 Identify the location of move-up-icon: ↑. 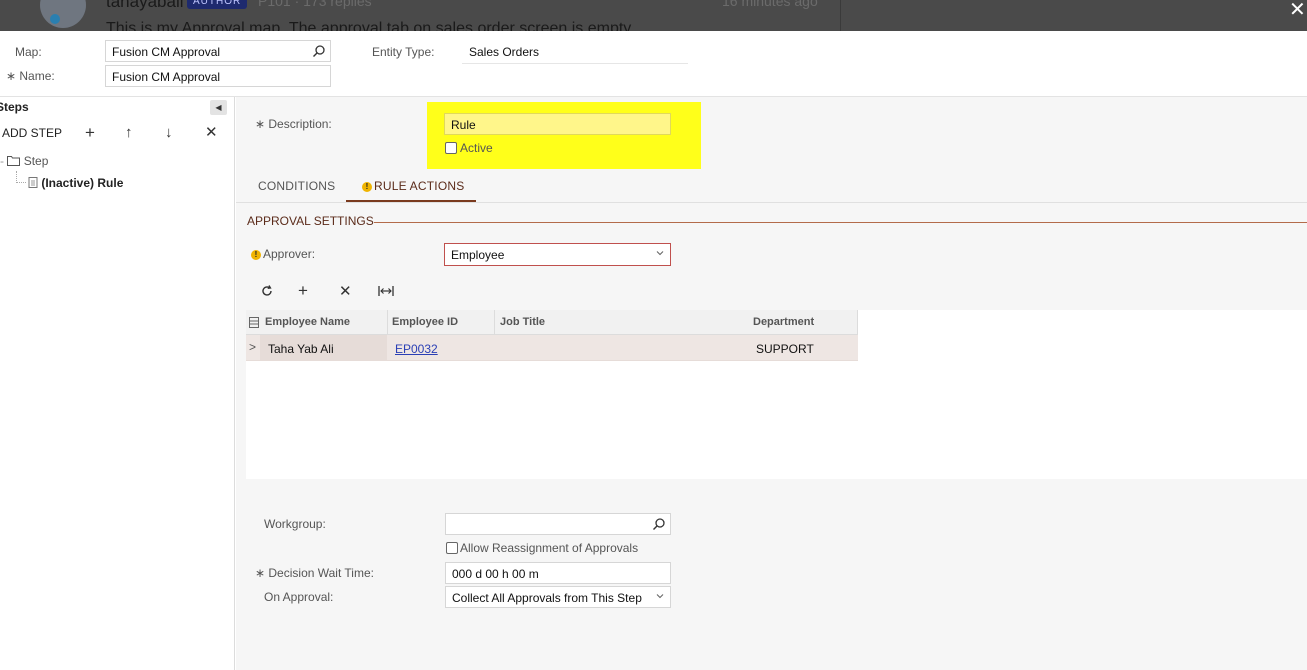
(129, 132).